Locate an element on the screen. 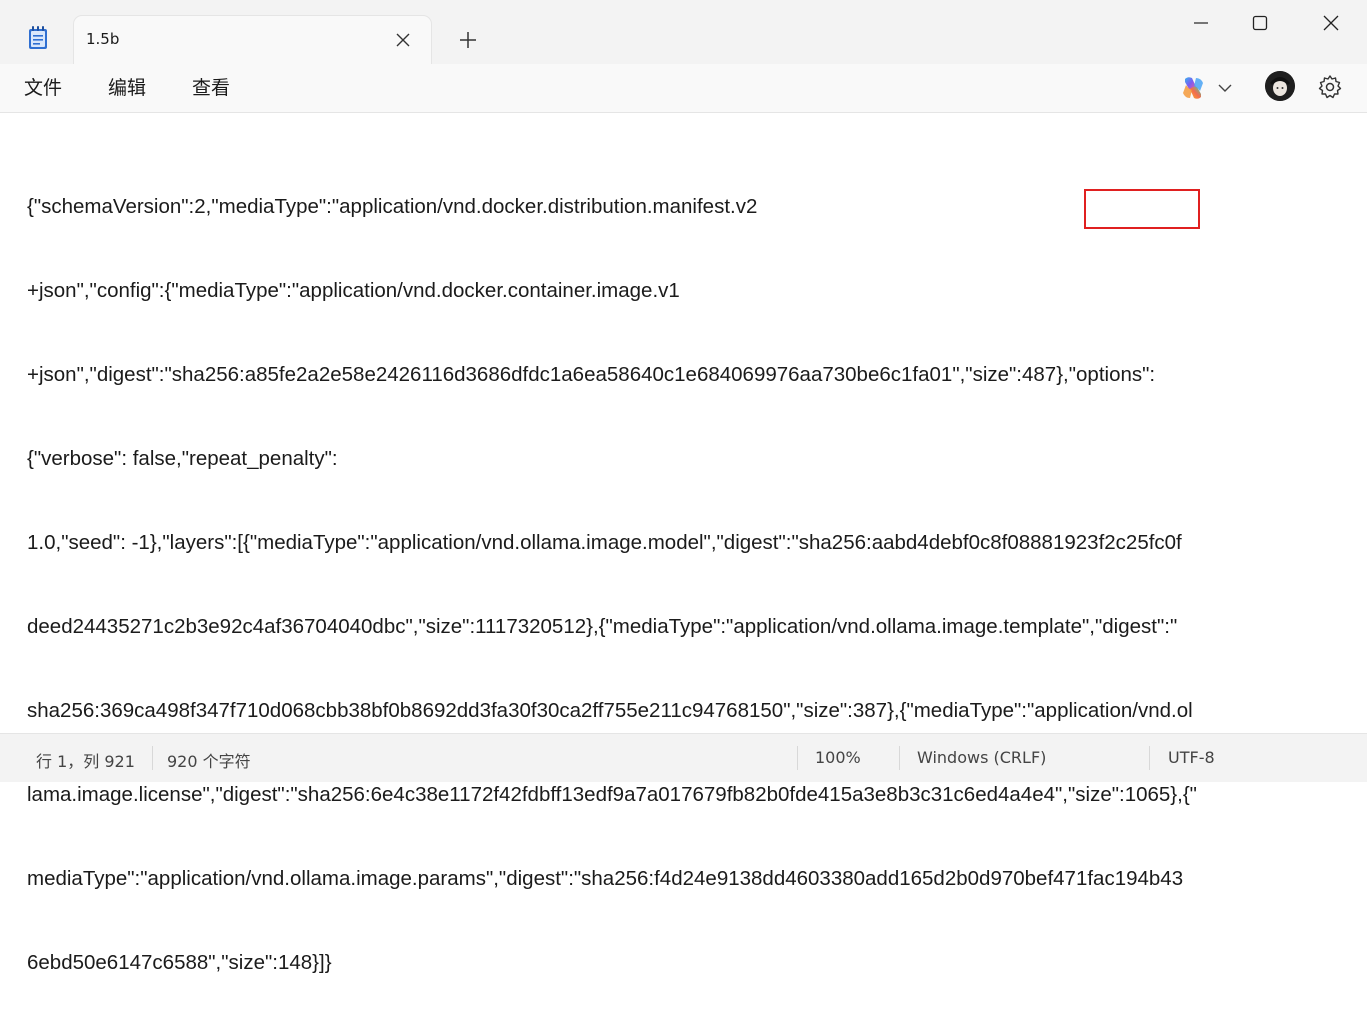 This screenshot has width=1367, height=1033. minimize-icon is located at coordinates (1201, 23).